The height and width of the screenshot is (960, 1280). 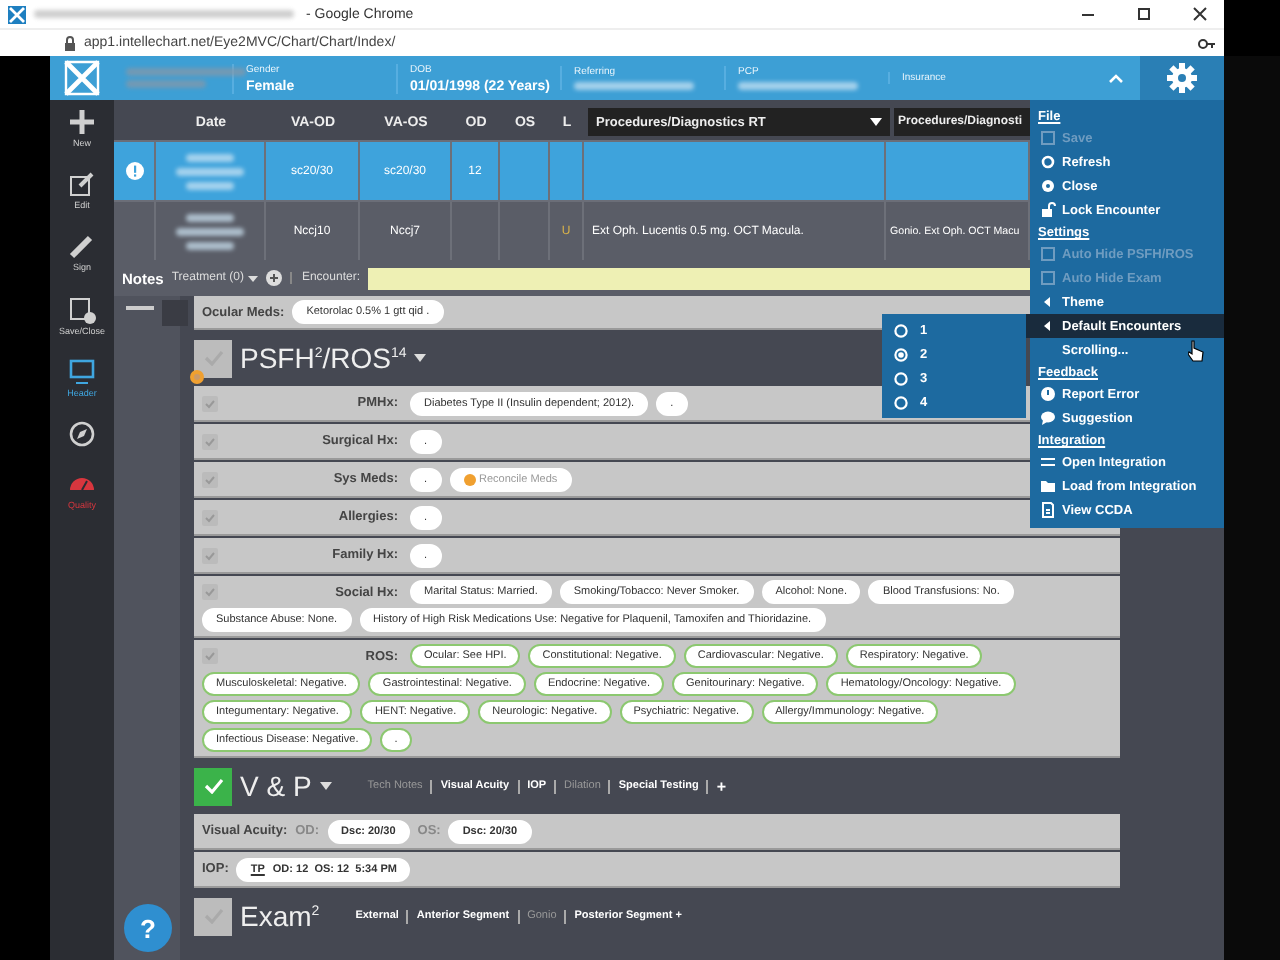 I want to click on pencil-icon, so click(x=82, y=246).